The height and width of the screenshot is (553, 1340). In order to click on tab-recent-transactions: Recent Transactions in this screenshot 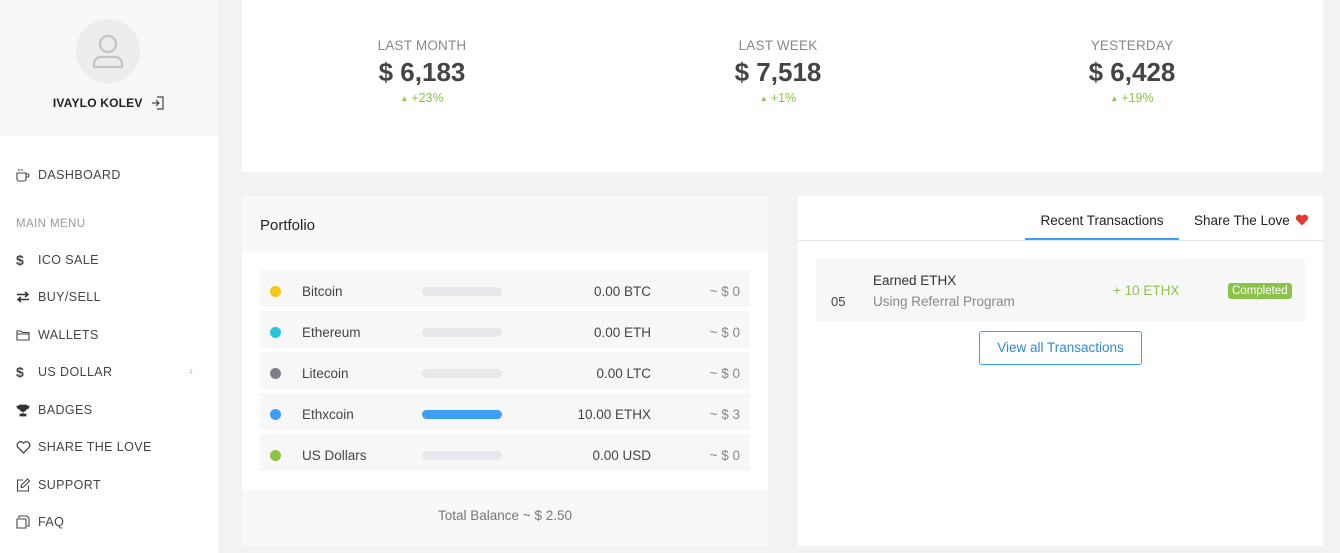, I will do `click(1102, 226)`.